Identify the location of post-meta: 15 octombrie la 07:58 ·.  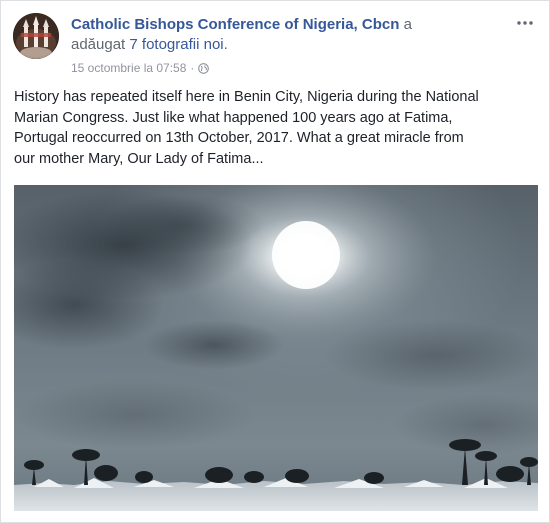
(140, 68).